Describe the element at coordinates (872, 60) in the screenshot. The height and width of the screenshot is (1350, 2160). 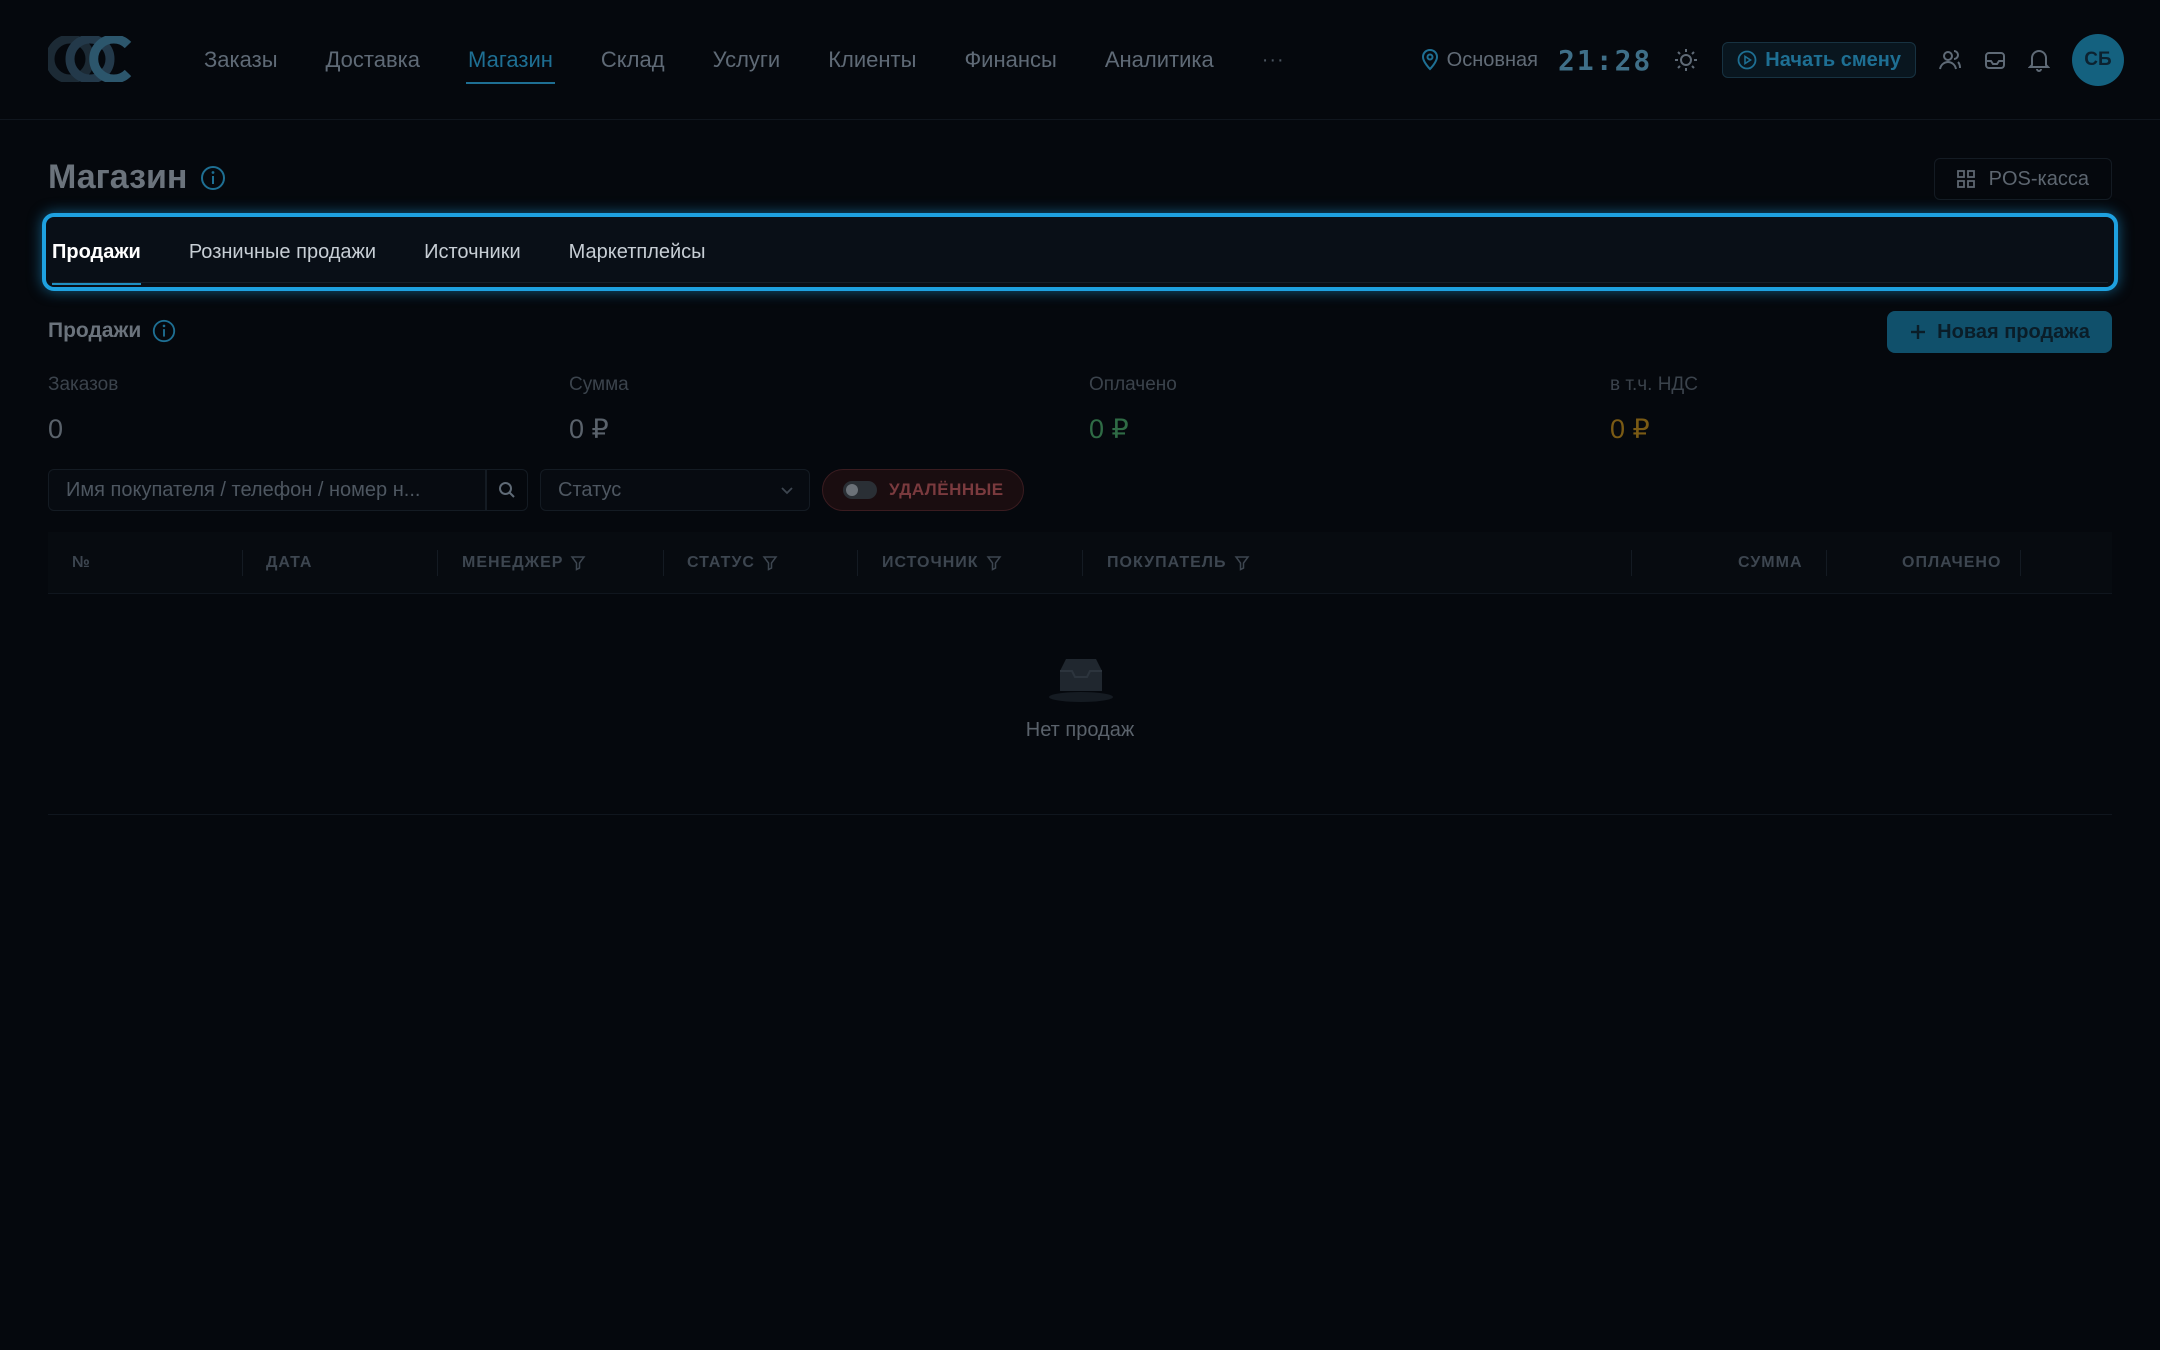
I see `nav-item-clients: Клиенты` at that location.